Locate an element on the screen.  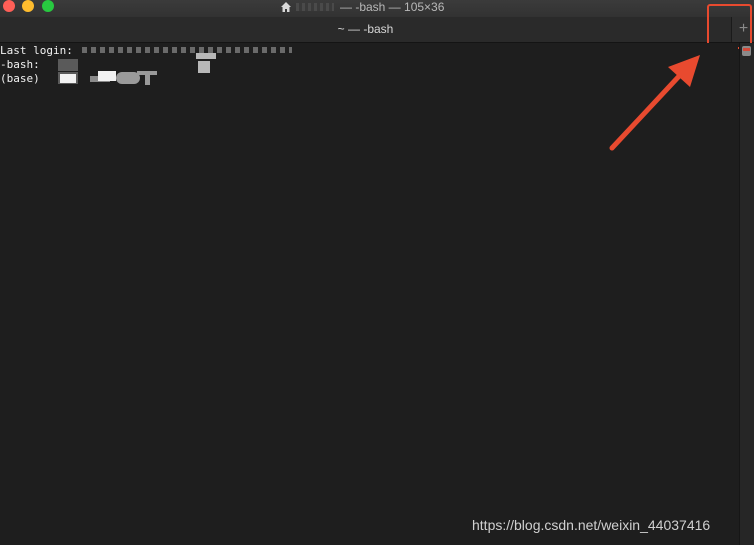
redacted-login-details is located at coordinates (187, 50).